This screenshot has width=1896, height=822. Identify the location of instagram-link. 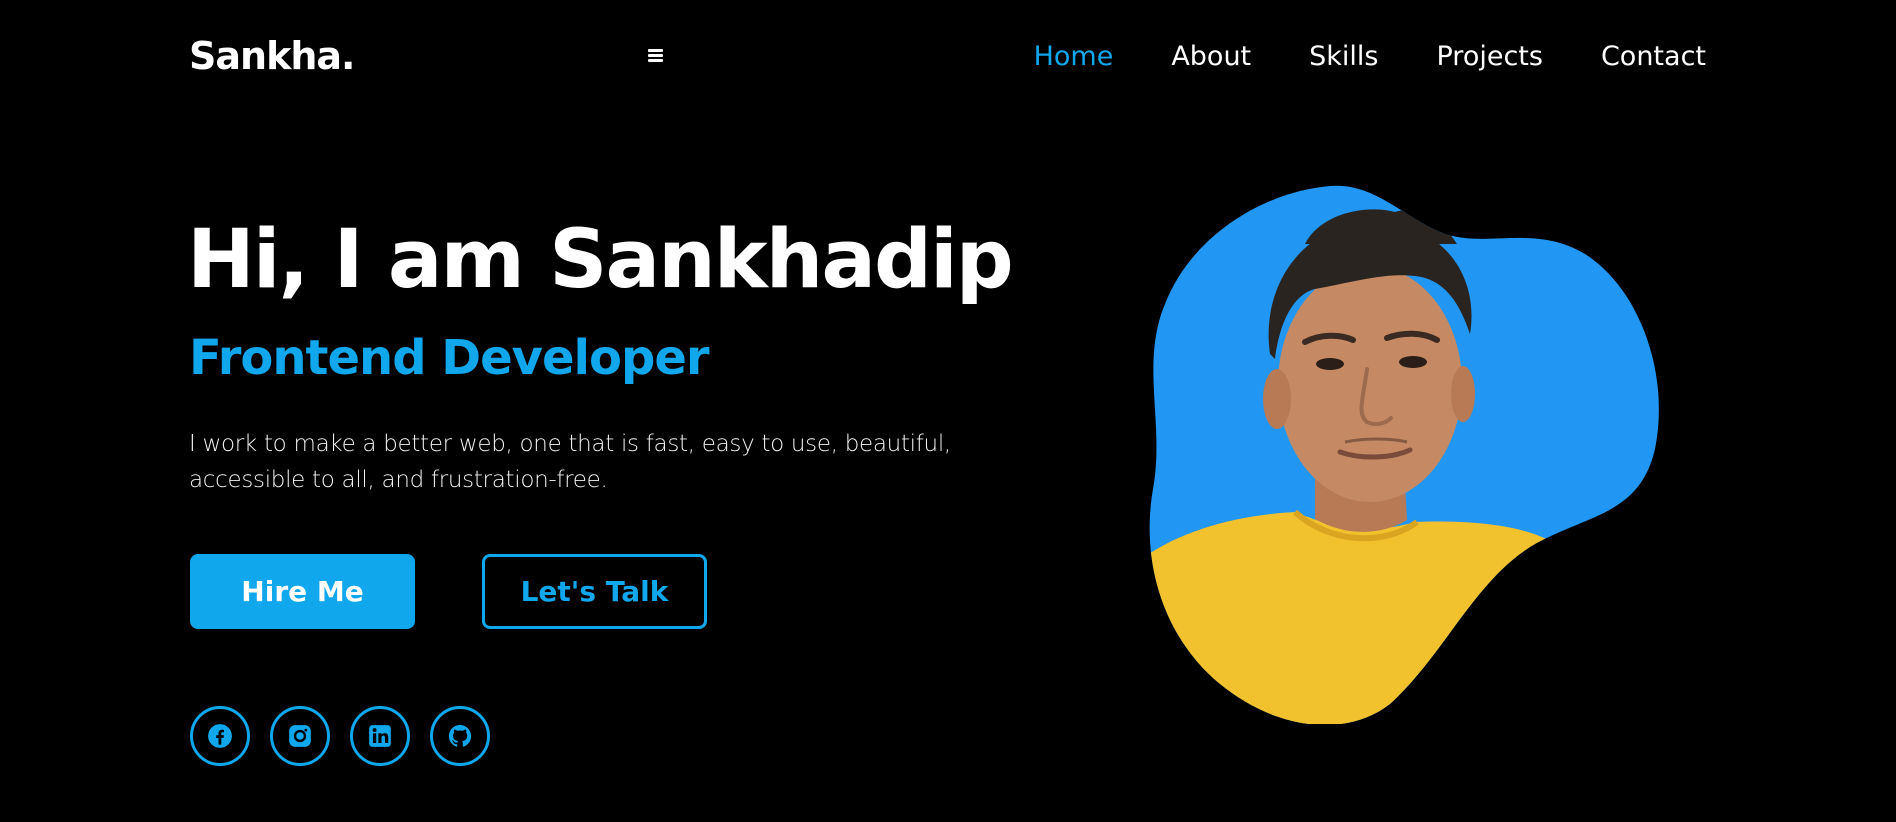
(300, 736).